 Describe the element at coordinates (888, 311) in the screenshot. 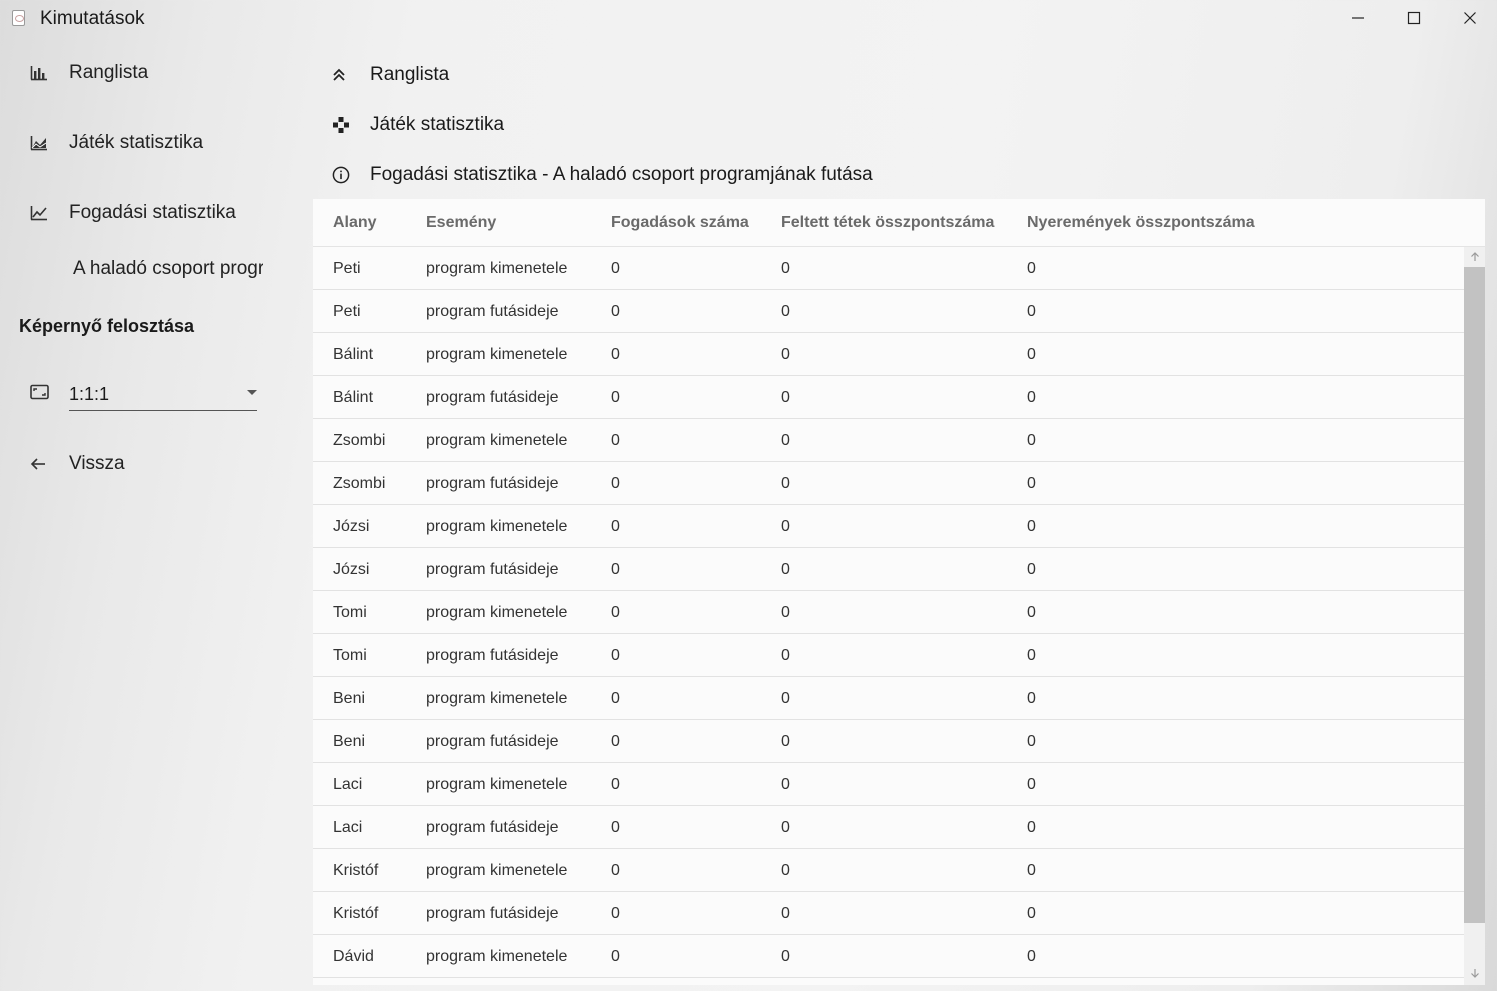

I see `table-row: Peti program futásideje 0 0 0` at that location.